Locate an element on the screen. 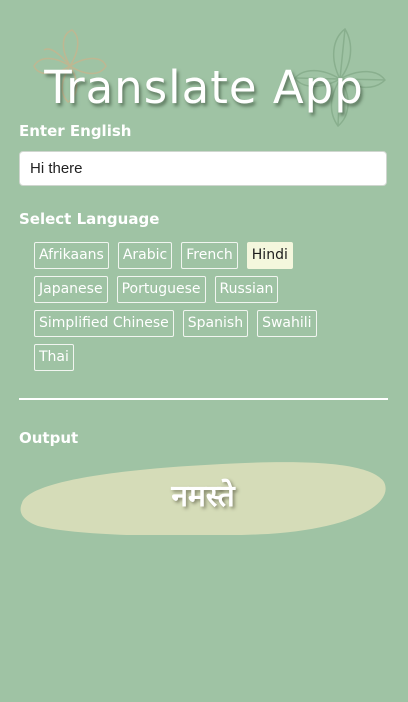  language-button-french: French is located at coordinates (209, 255).